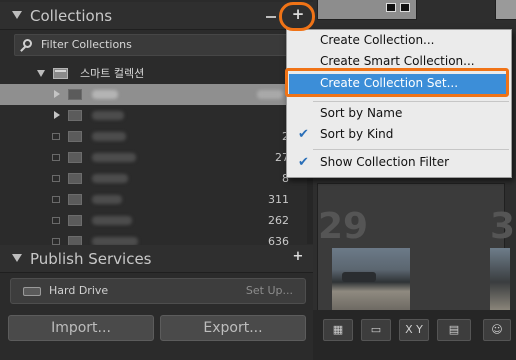  I want to click on smart-collections-label: 스마트 컬렉션, so click(112, 73).